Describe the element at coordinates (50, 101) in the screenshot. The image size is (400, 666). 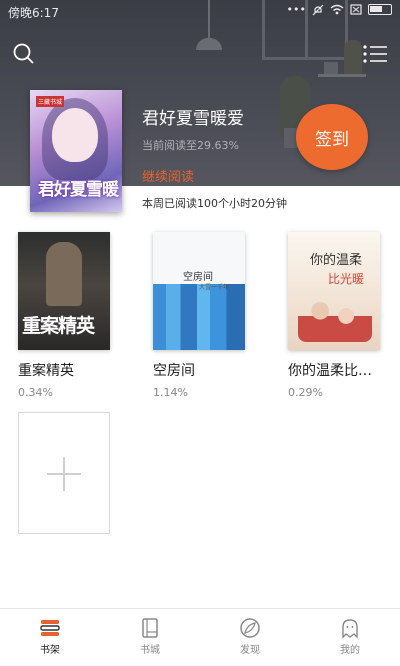
I see `publisher-mark: 三藏书城` at that location.